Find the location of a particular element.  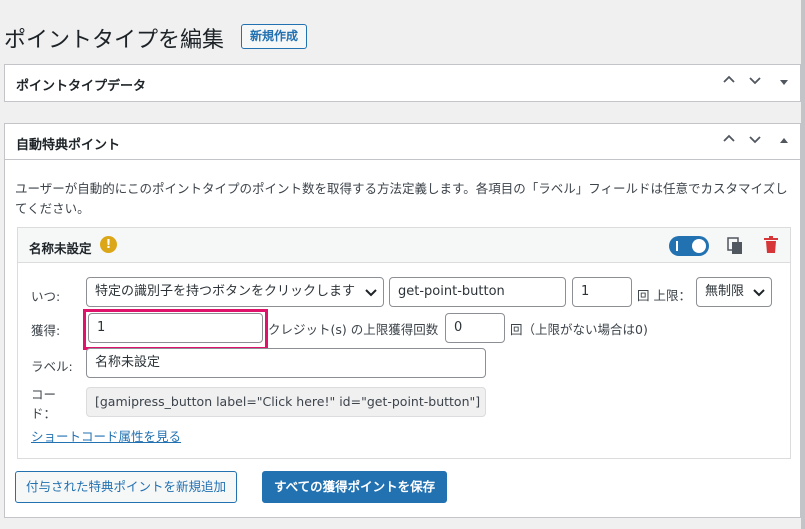

trigger-select-value: 特定の識別子を持つボタンをクリックします is located at coordinates (225, 291).